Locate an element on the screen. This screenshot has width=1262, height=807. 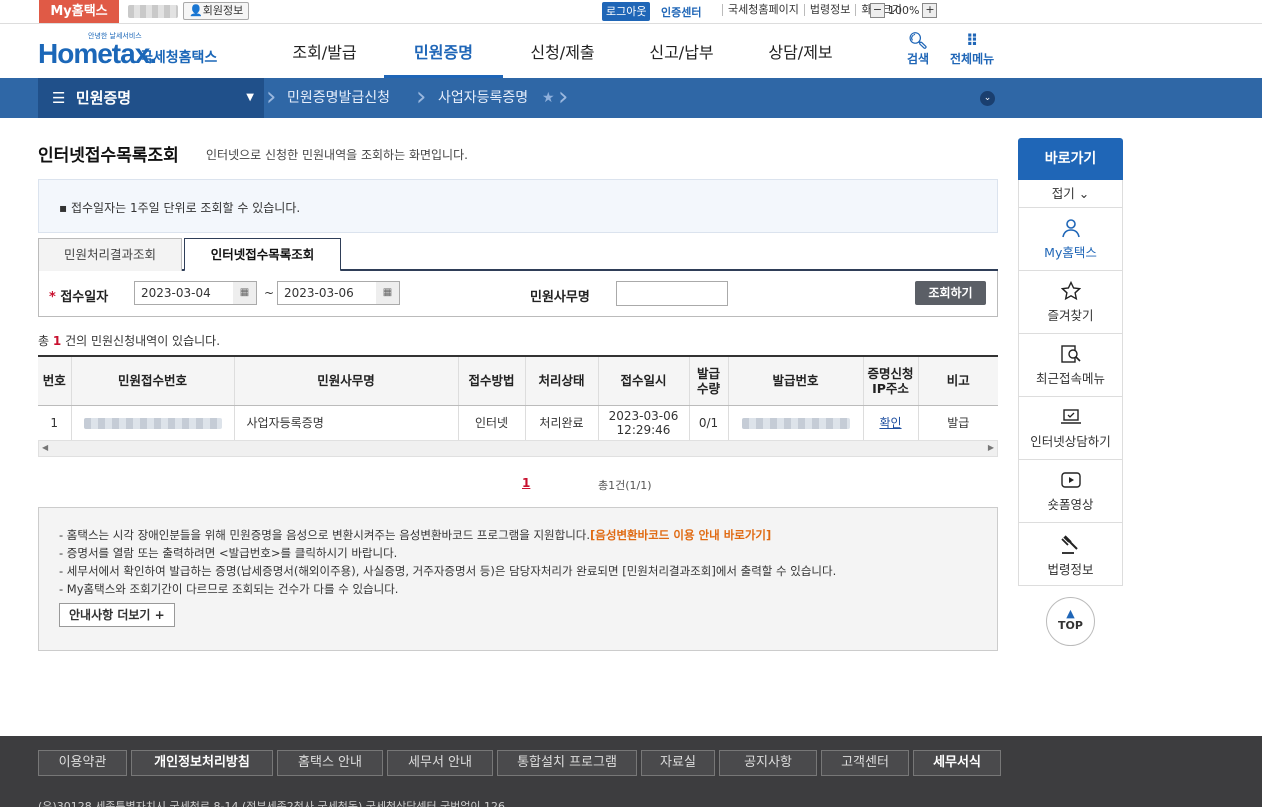
col-datetime: 접수일시 is located at coordinates (643, 381).